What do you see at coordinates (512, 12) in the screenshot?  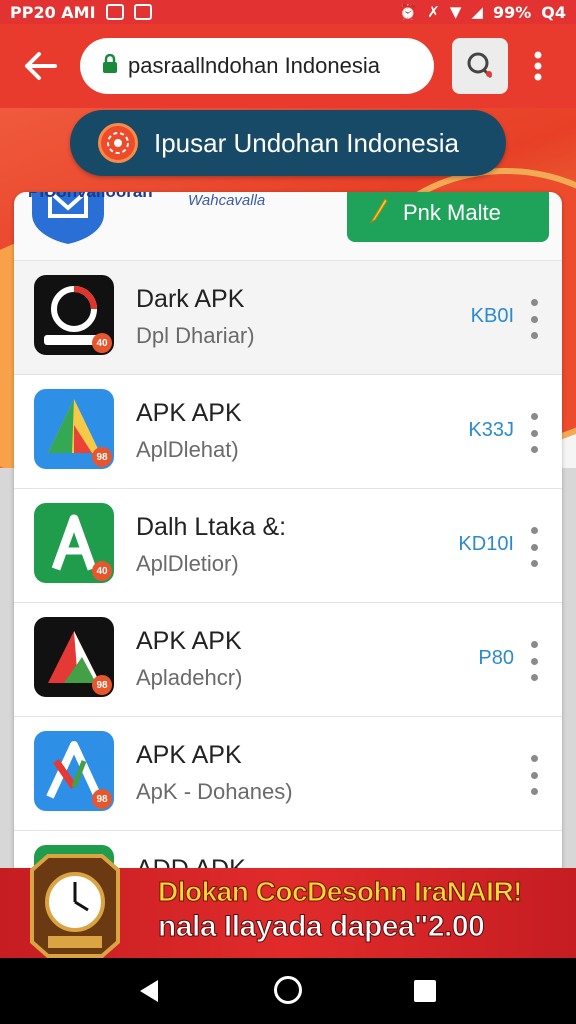 I see `battery-text: 99%` at bounding box center [512, 12].